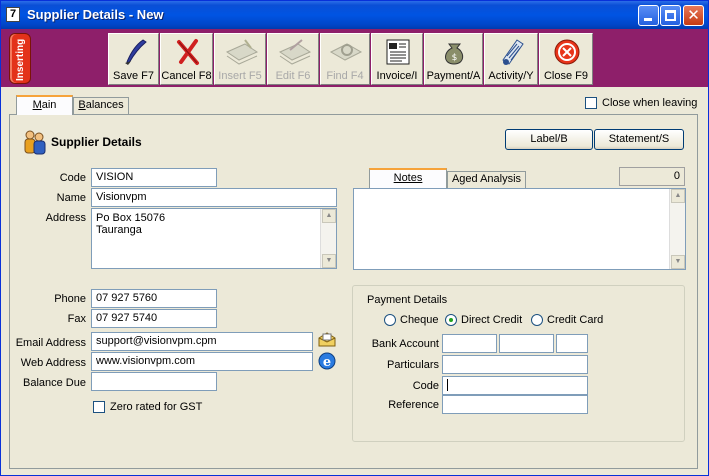 The width and height of the screenshot is (709, 476). What do you see at coordinates (591, 103) in the screenshot?
I see `close-when-leaving-checkbox` at bounding box center [591, 103].